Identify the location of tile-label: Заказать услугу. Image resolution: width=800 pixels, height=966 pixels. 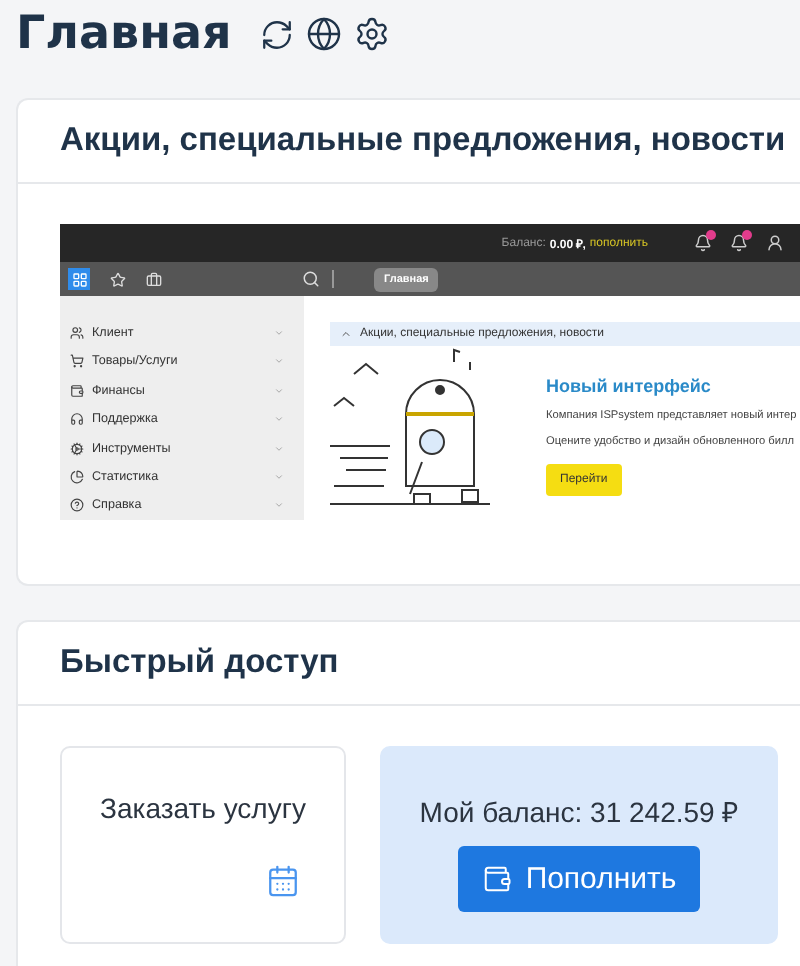
(203, 808).